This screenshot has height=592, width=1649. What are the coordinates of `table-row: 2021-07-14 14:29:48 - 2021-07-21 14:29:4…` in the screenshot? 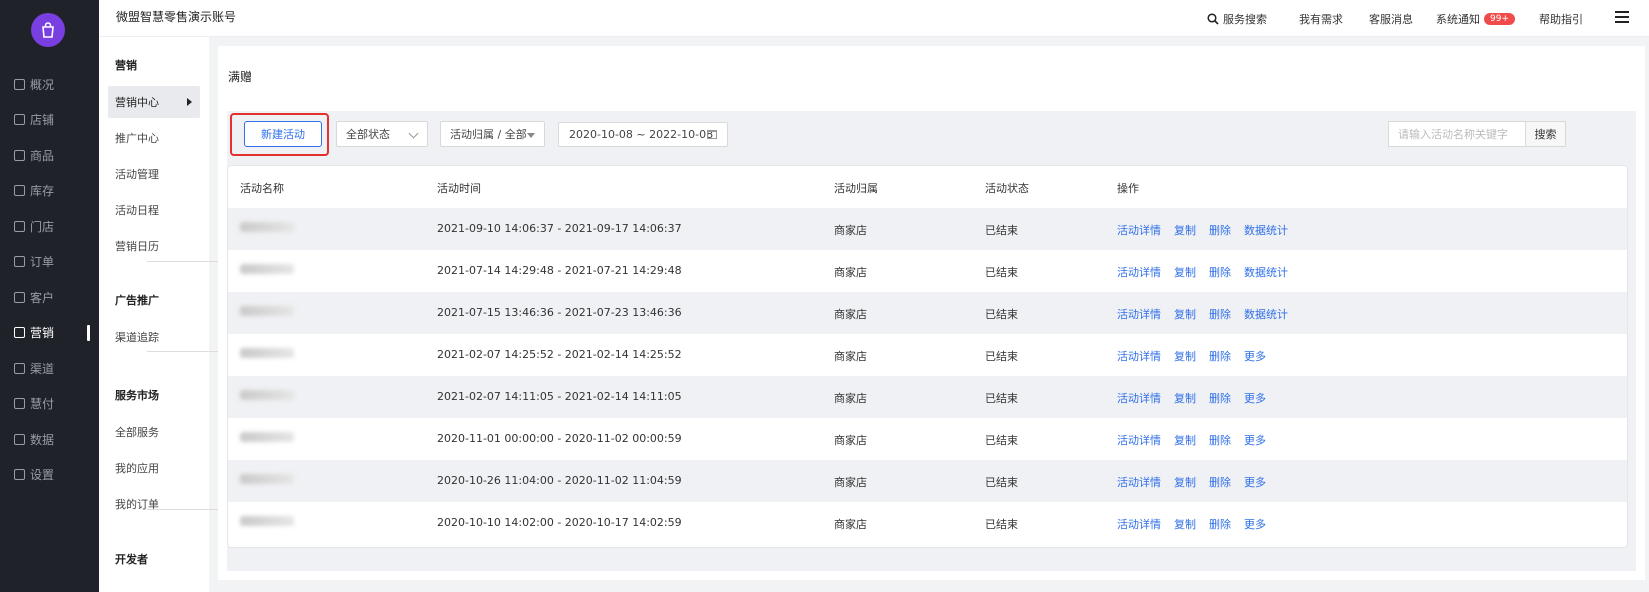 It's located at (927, 271).